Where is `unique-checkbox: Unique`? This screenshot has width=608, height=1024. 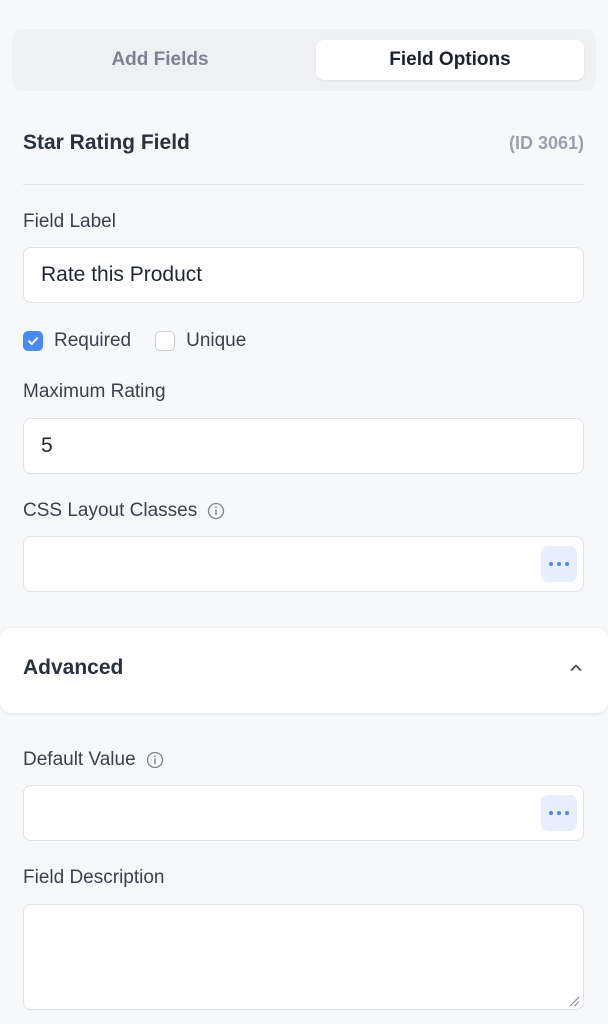
unique-checkbox: Unique is located at coordinates (200, 341).